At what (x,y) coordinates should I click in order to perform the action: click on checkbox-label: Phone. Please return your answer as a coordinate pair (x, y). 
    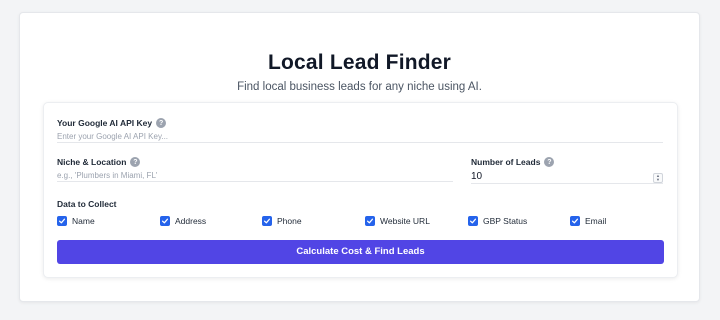
    Looking at the image, I should click on (289, 221).